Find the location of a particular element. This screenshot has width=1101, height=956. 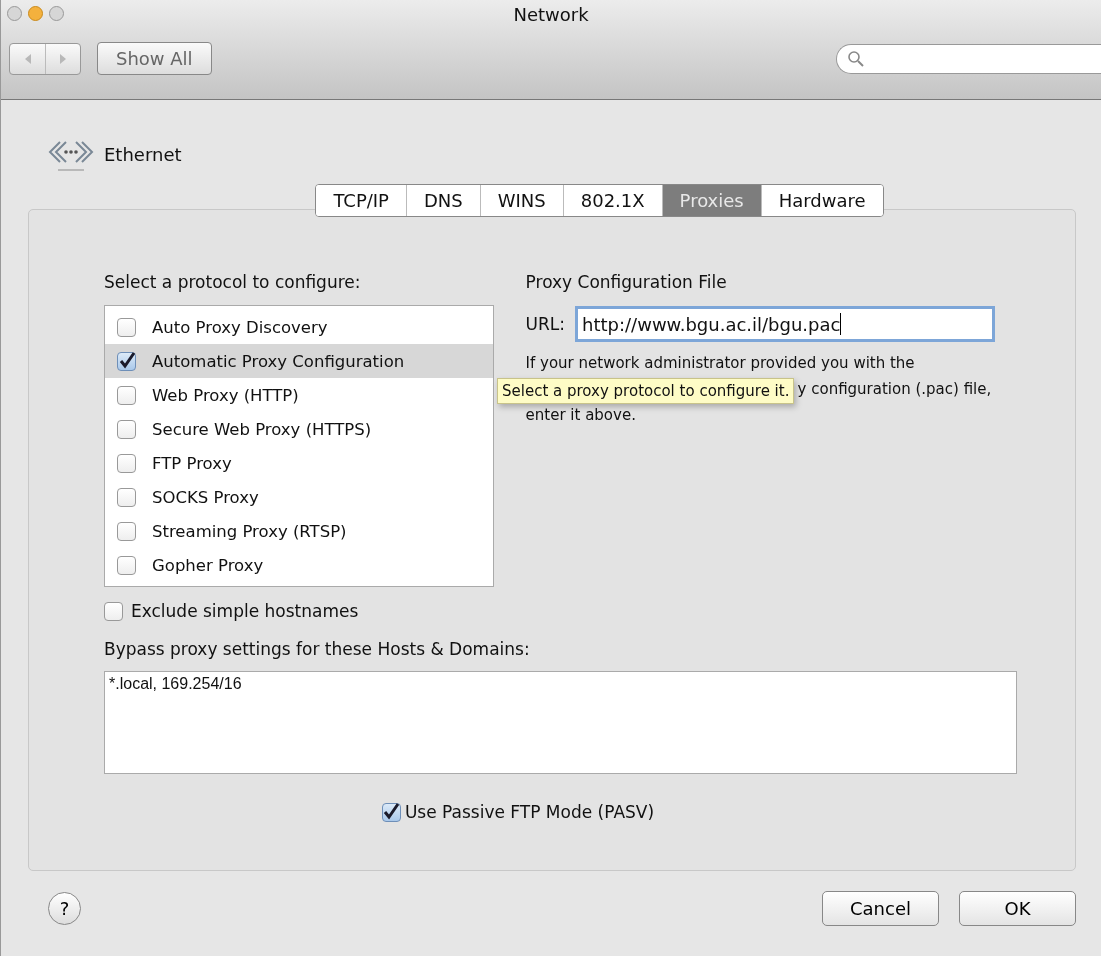

help-text: enter it above. is located at coordinates (580, 415).